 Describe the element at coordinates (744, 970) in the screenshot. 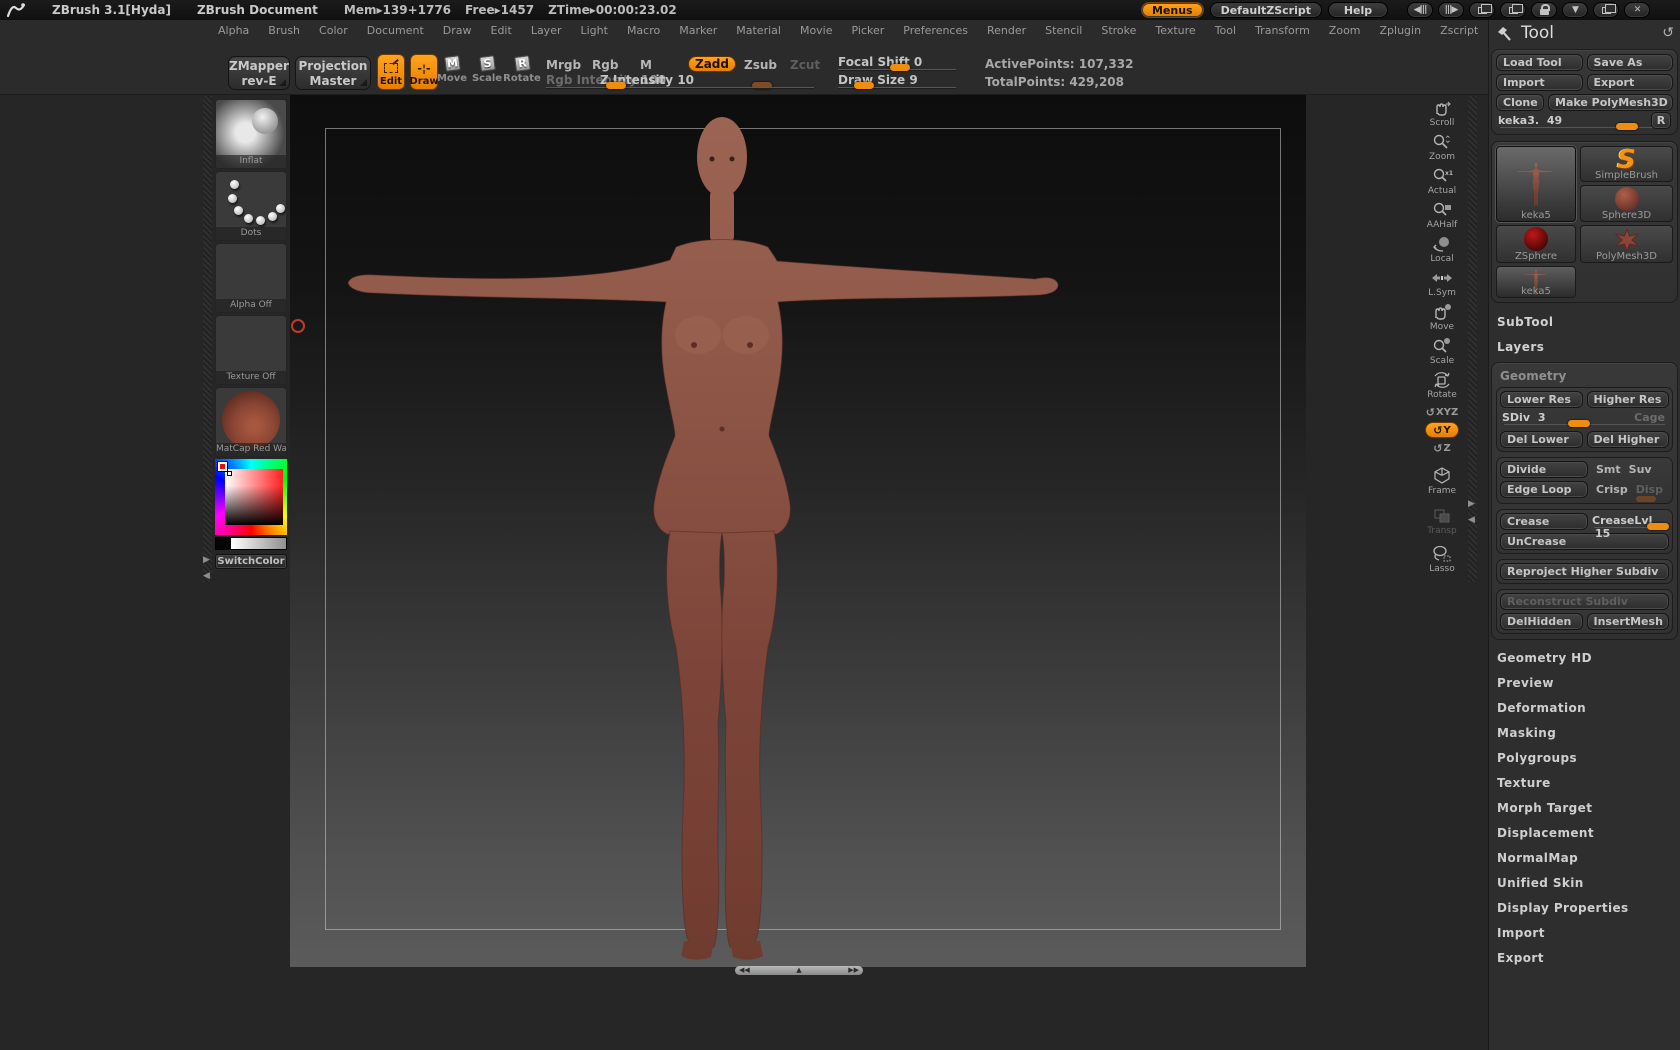

I see `scroll-left-icon: ◀◀` at that location.